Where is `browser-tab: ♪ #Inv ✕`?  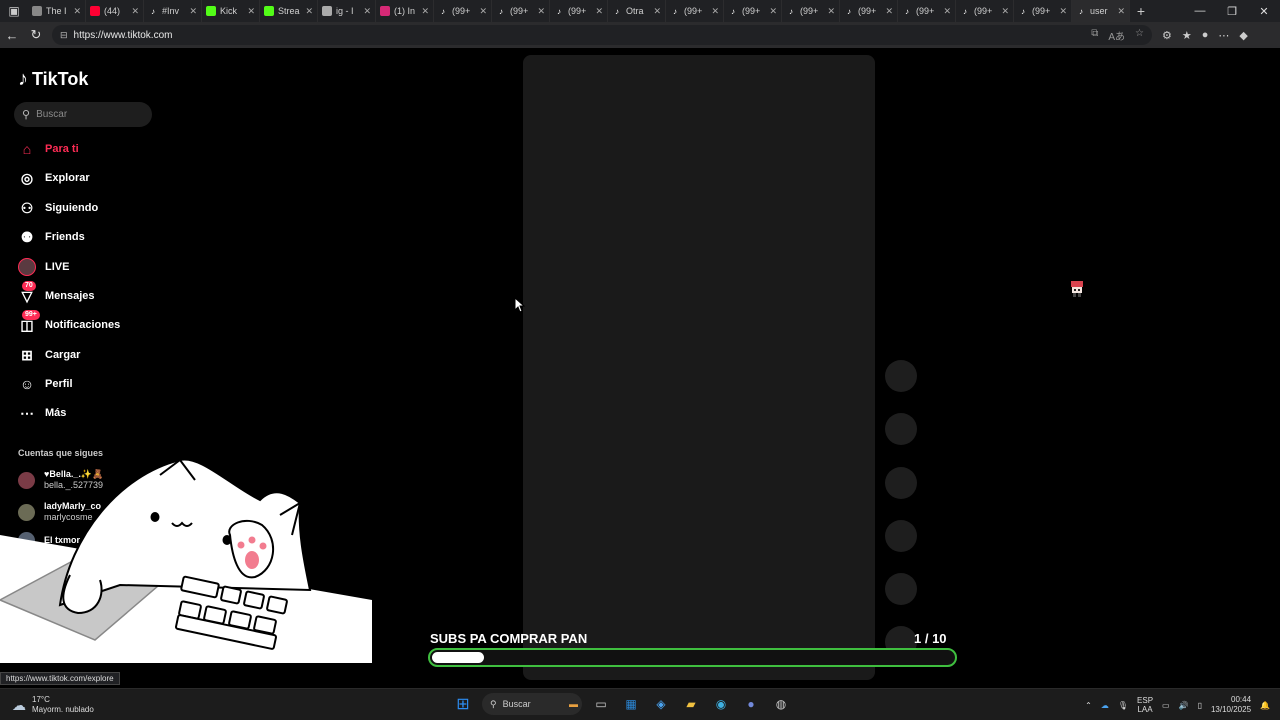 browser-tab: ♪ #Inv ✕ is located at coordinates (173, 11).